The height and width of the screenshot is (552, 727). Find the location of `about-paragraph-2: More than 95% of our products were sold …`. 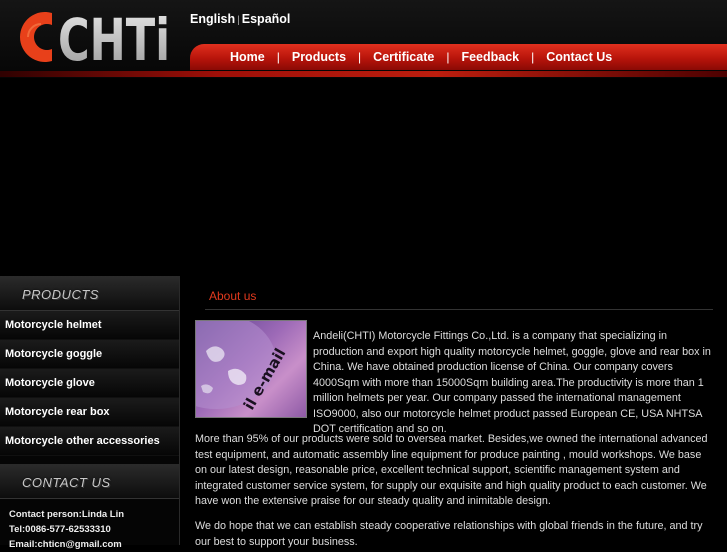

about-paragraph-2: More than 95% of our products were sold … is located at coordinates (451, 470).